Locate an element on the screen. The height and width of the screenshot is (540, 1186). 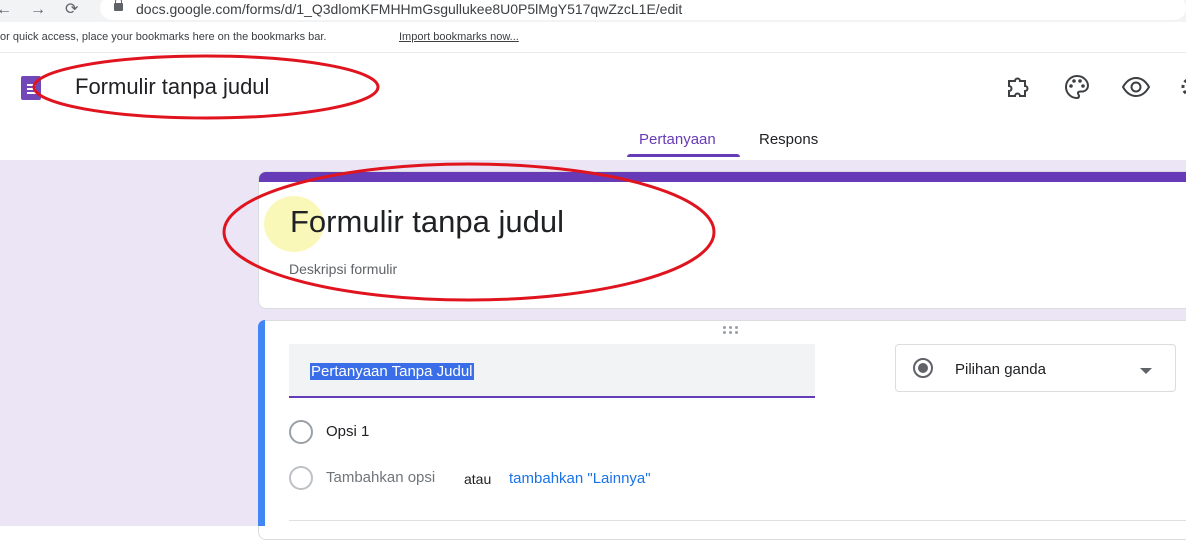
radio-button-icon is located at coordinates (923, 368).